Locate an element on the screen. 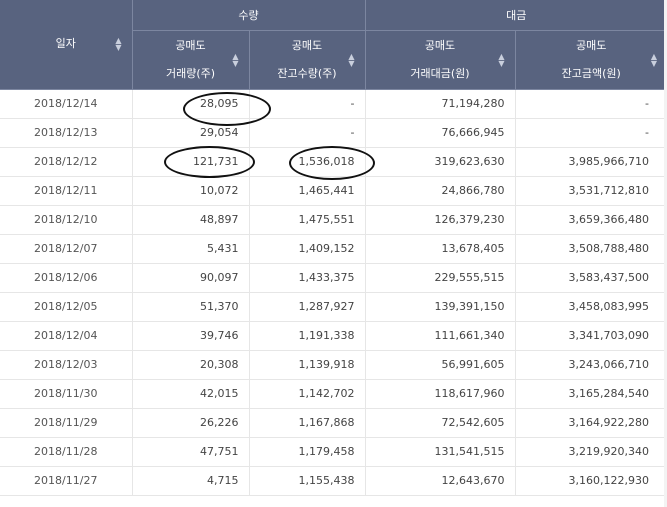 The width and height of the screenshot is (667, 507). cell-date: 2018/12/14 is located at coordinates (66, 104).